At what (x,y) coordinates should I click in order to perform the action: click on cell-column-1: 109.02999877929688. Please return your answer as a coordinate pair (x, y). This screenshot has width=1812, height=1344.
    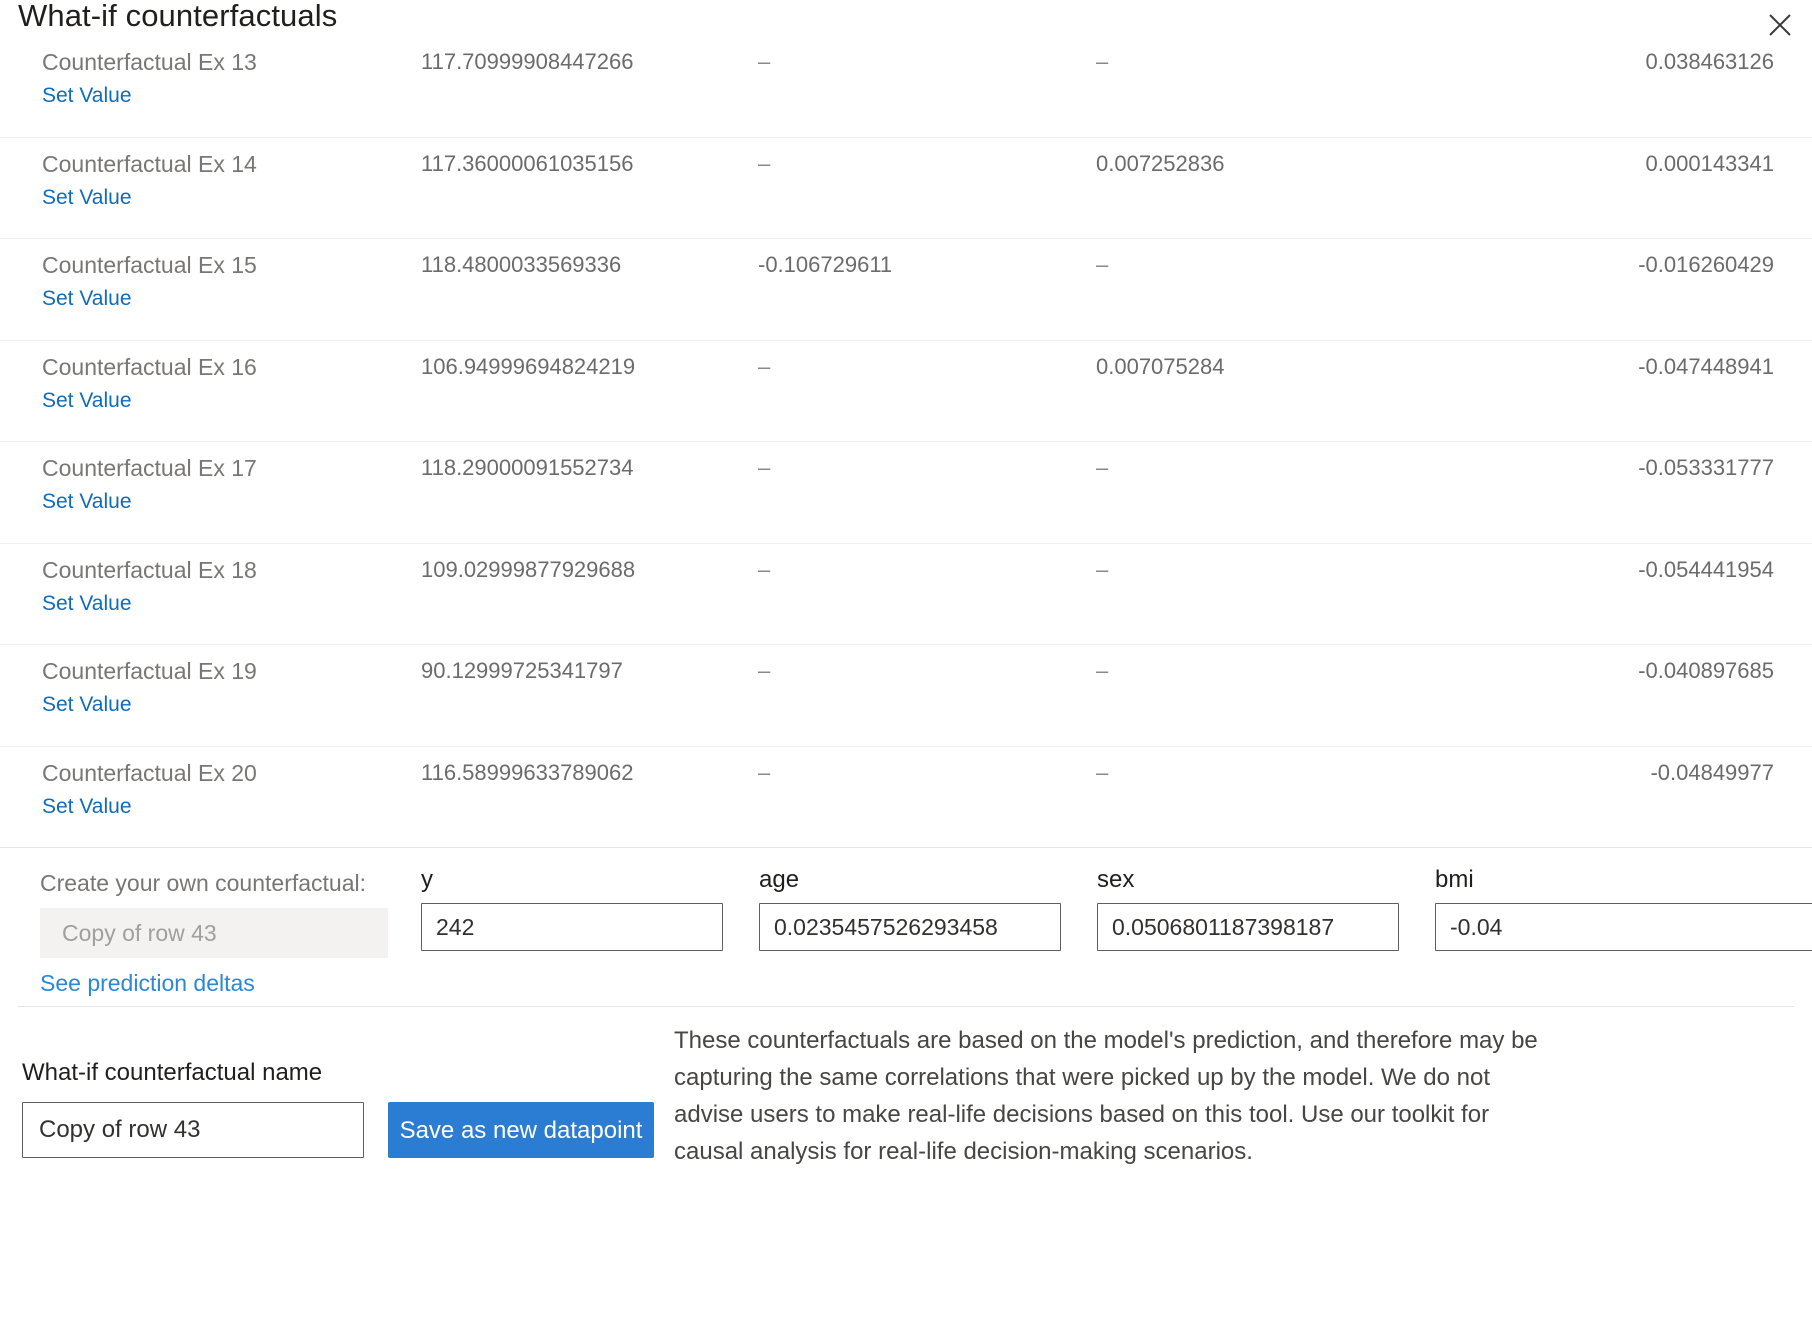
    Looking at the image, I should click on (528, 569).